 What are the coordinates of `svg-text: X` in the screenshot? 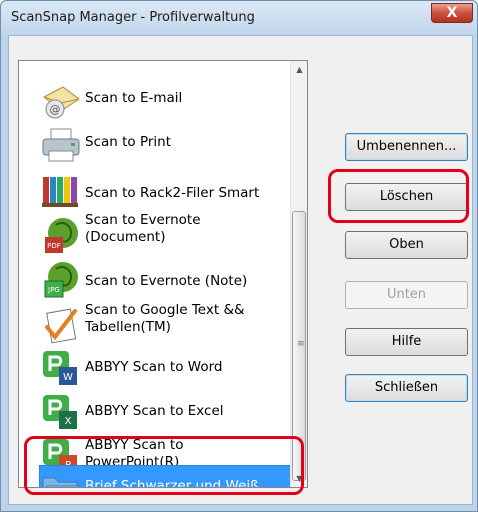 It's located at (68, 421).